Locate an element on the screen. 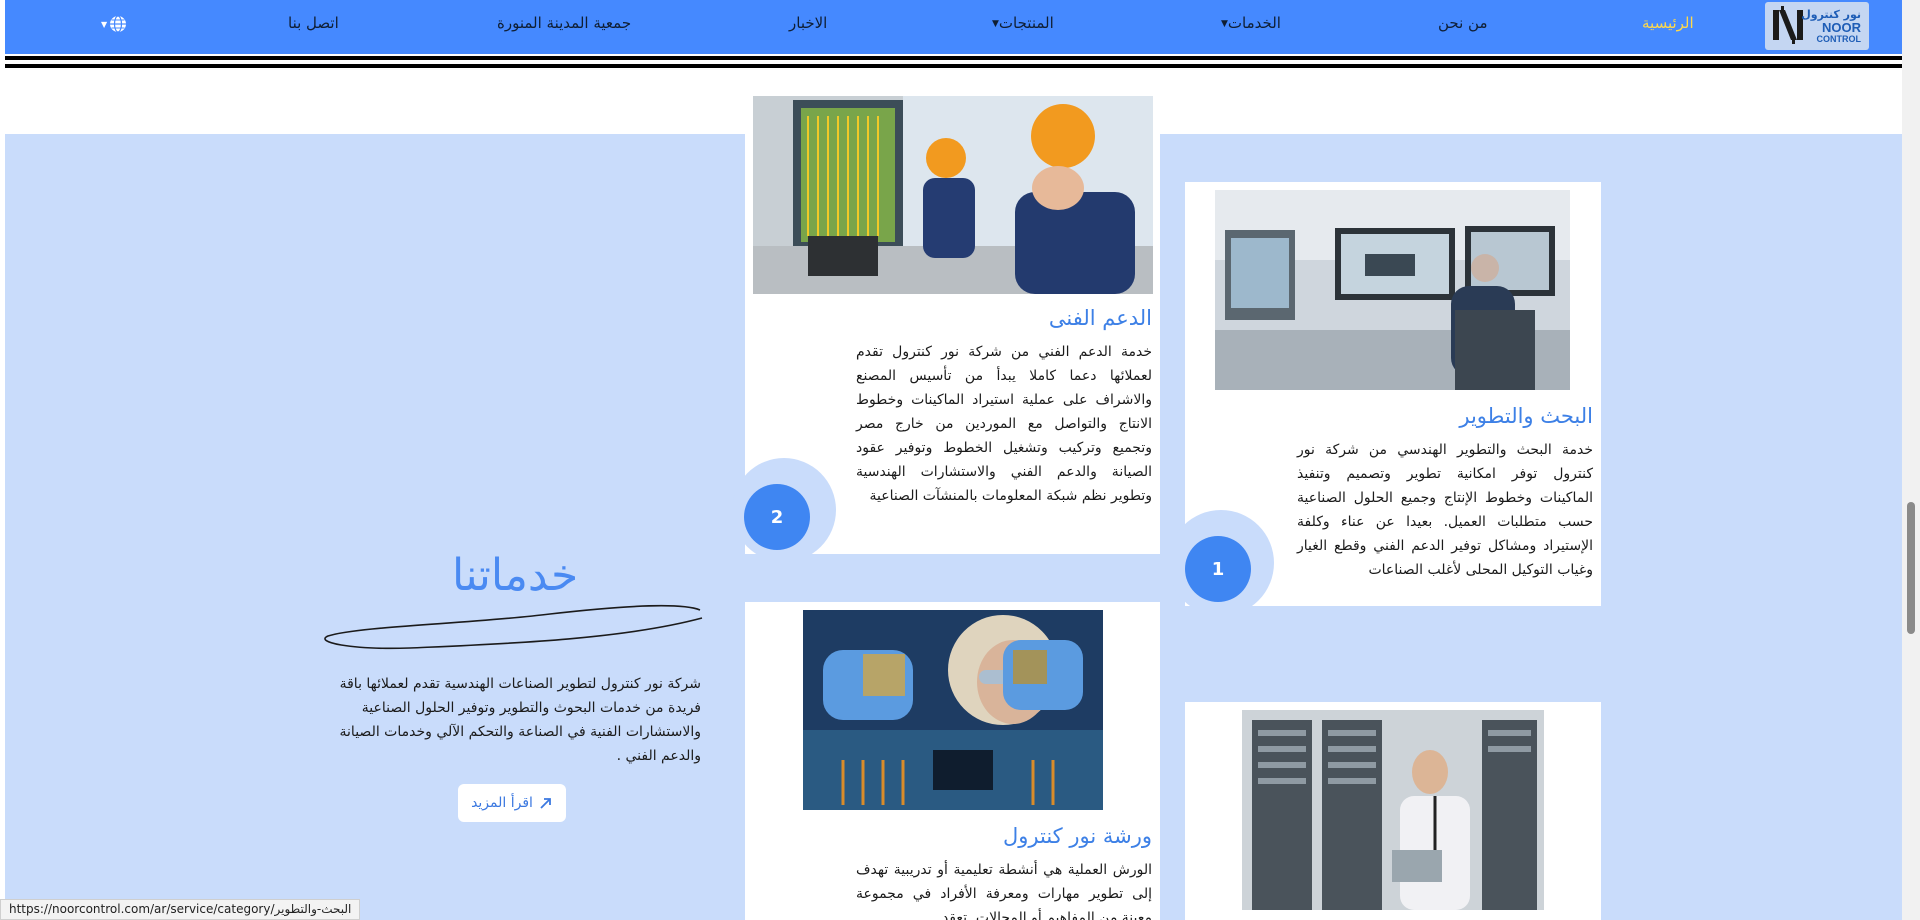 The width and height of the screenshot is (1920, 920). nav-services: ▼الخدمات is located at coordinates (1249, 23).